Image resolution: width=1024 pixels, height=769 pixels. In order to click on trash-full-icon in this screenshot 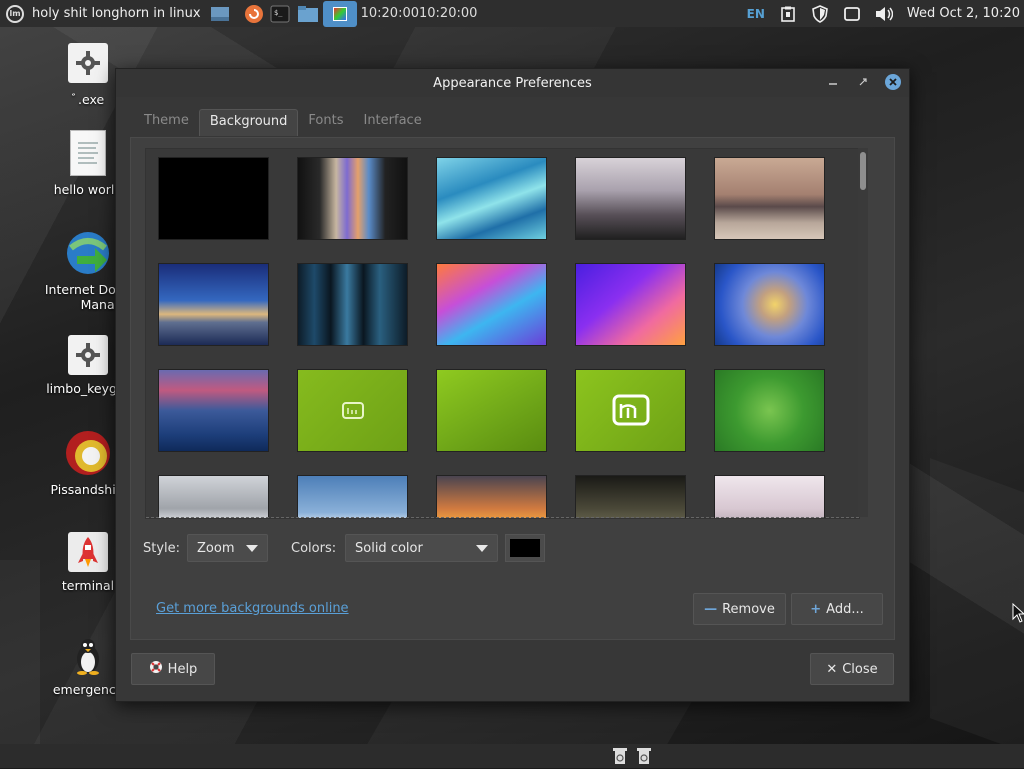, I will do `click(644, 755)`.